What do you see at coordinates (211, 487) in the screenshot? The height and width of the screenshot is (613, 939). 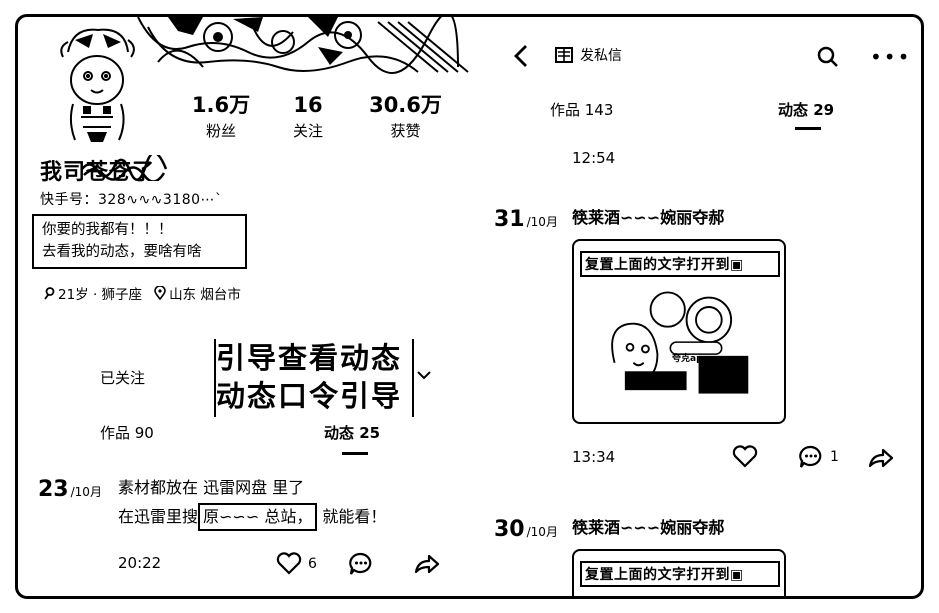 I see `post-line-1: 素材都放在 迅雷网盘 里了` at bounding box center [211, 487].